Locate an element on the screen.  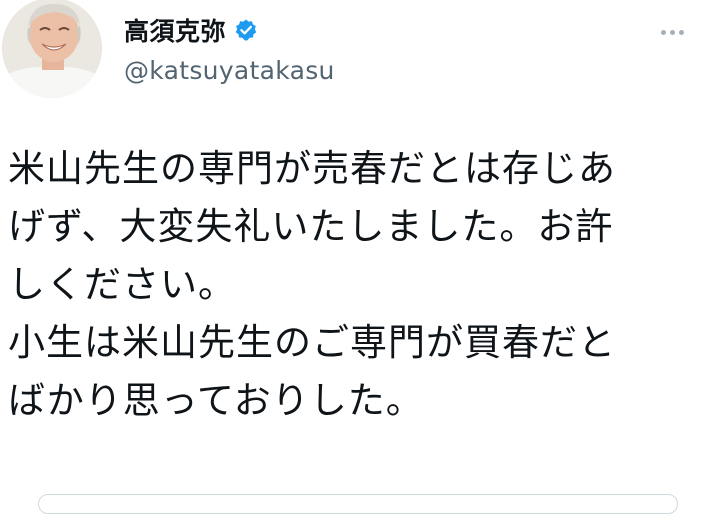
avatar is located at coordinates (52, 49).